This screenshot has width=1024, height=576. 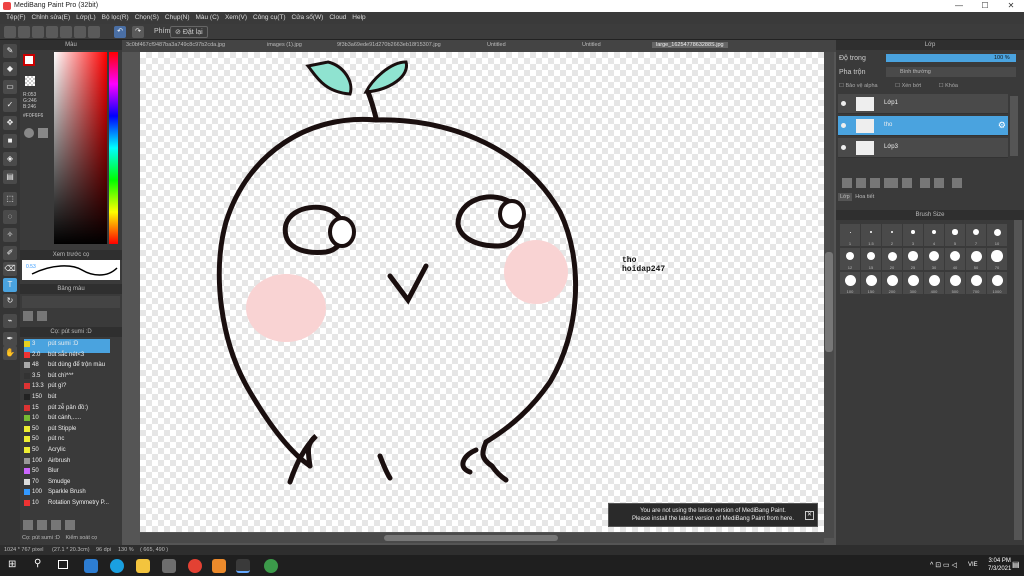 I want to click on brush-size-cell: 3, so click(x=913, y=235).